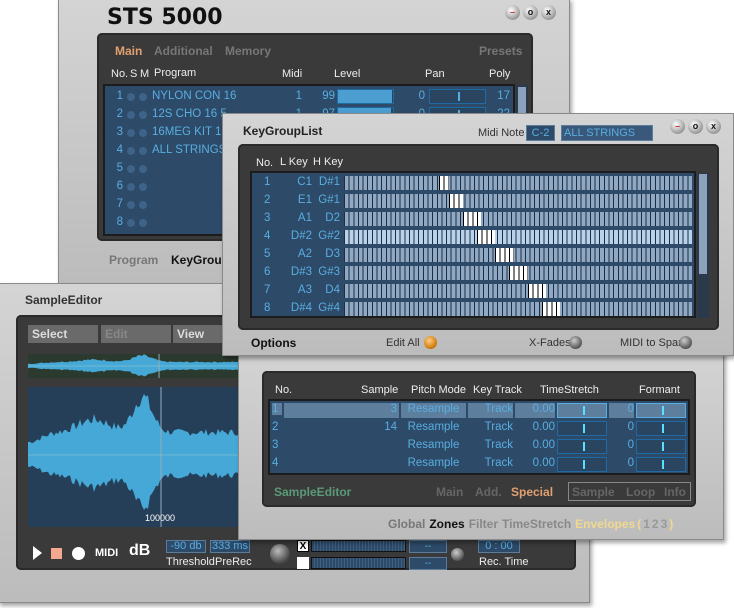 Image resolution: width=734 pixels, height=608 pixels. I want to click on zone-bottom-tab: 3, so click(664, 524).